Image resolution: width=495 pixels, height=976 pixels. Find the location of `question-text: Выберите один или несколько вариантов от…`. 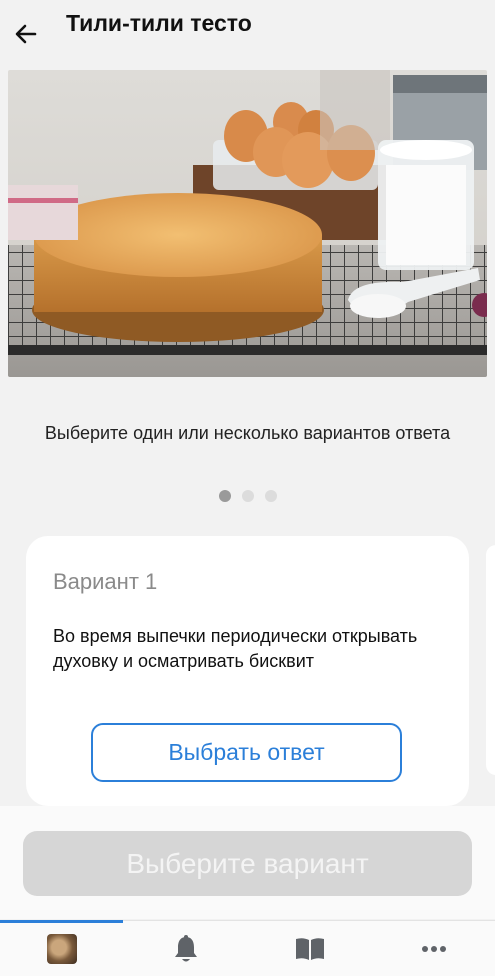

question-text: Выберите один или несколько вариантов от… is located at coordinates (247, 433).